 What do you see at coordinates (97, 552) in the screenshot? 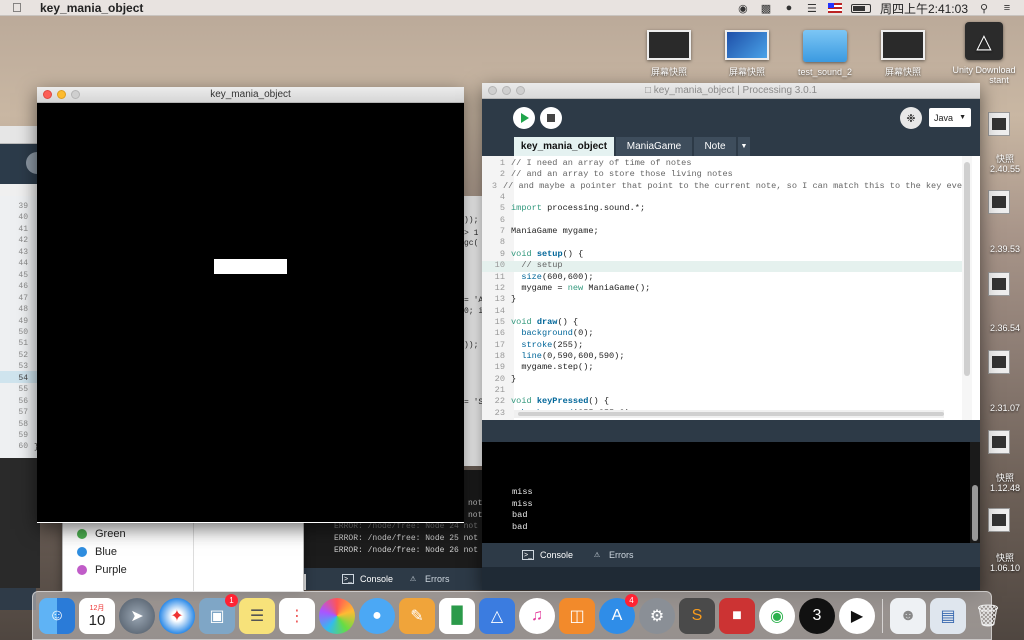
I see `color-row-blue: Blue` at bounding box center [97, 552].